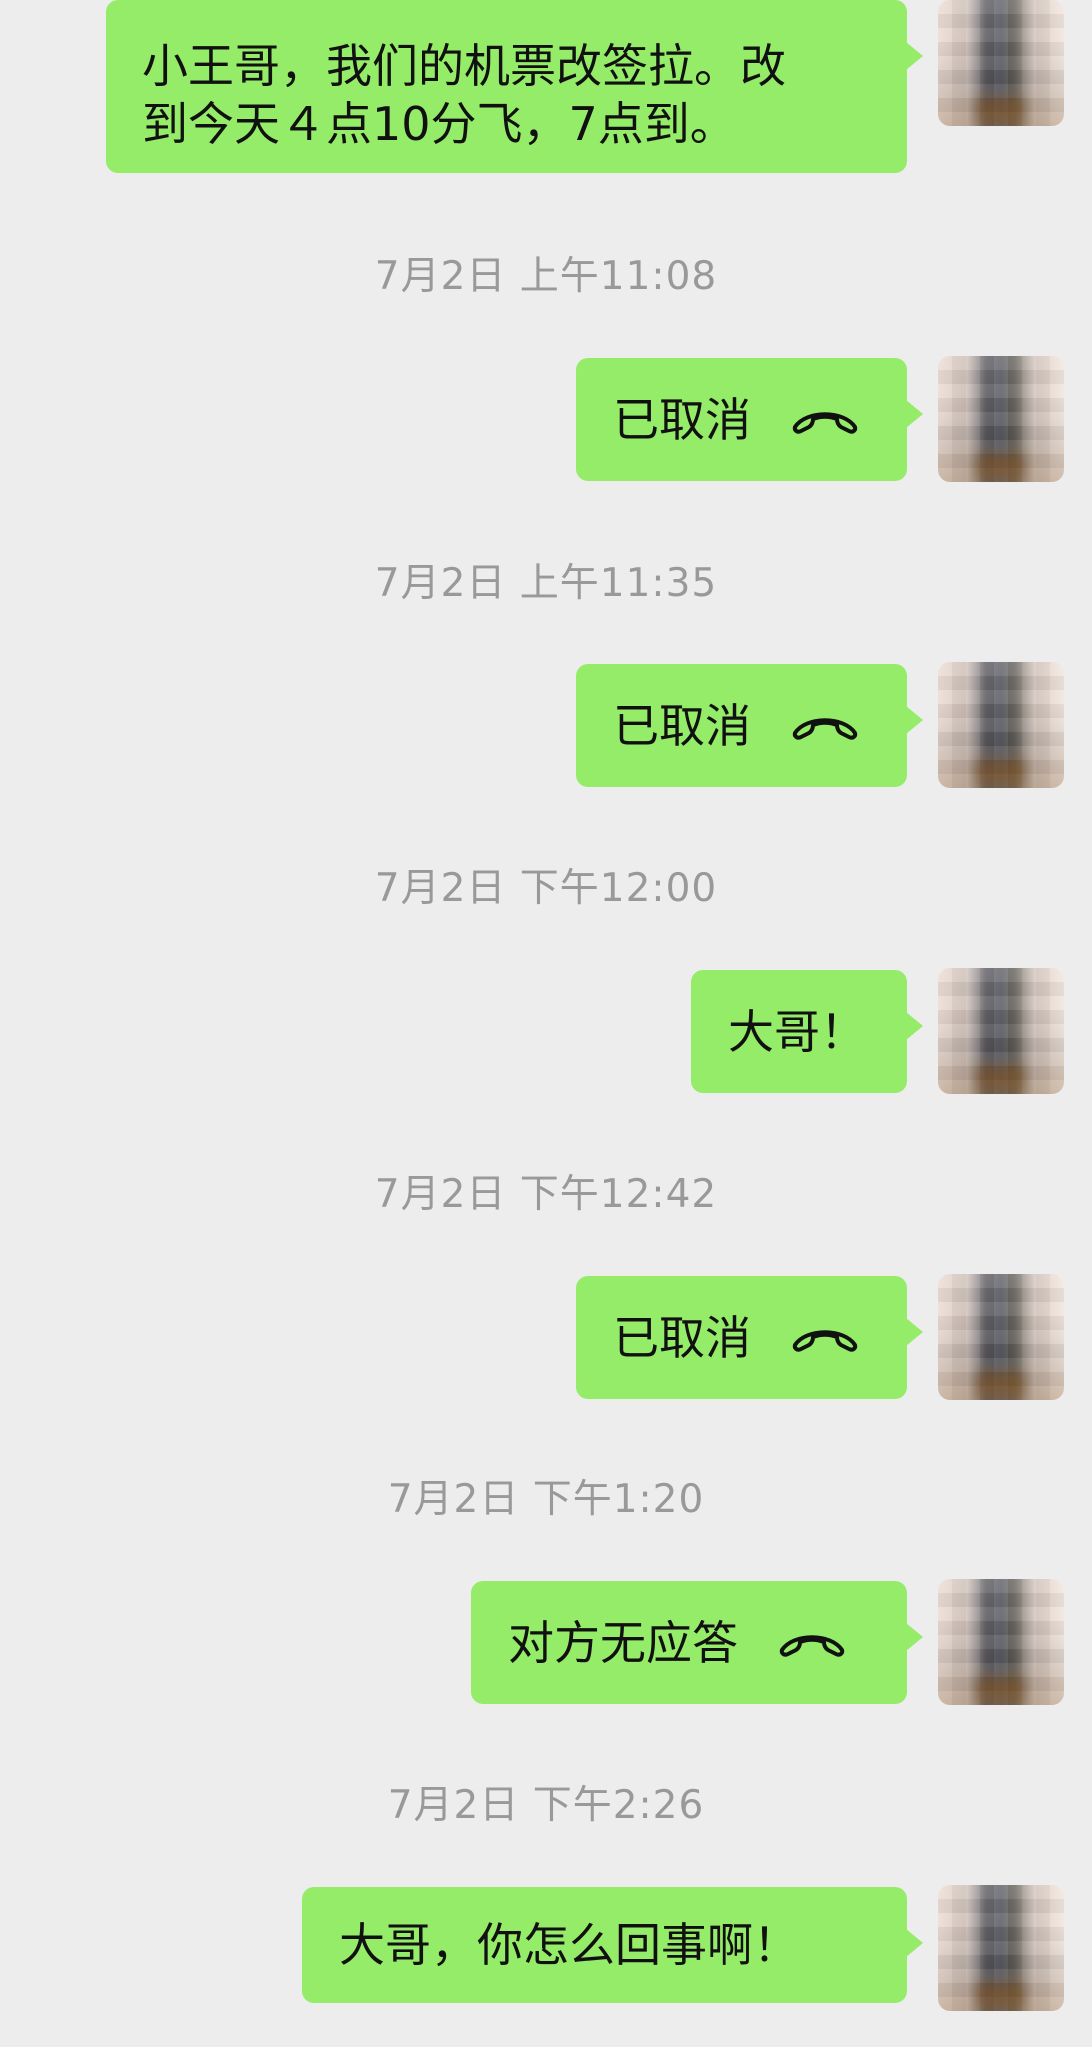  I want to click on message-text: 大哥，你怎么回事啊！, so click(569, 1945).